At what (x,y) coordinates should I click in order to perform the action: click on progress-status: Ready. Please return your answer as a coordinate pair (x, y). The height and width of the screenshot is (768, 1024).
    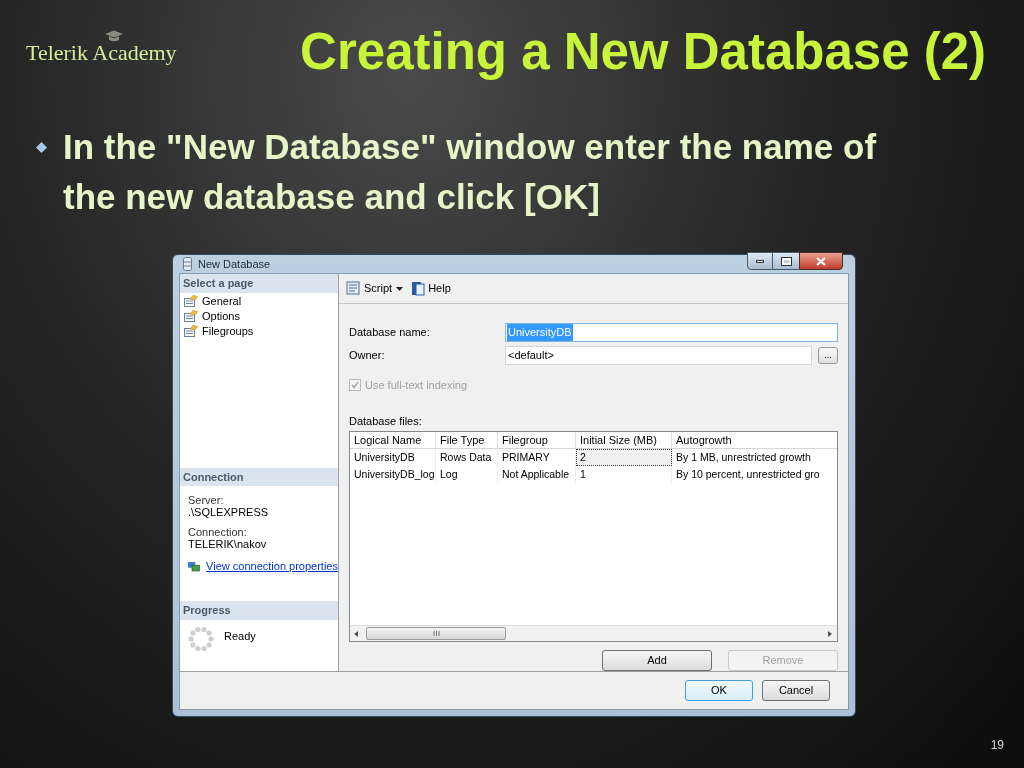
    Looking at the image, I should click on (240, 636).